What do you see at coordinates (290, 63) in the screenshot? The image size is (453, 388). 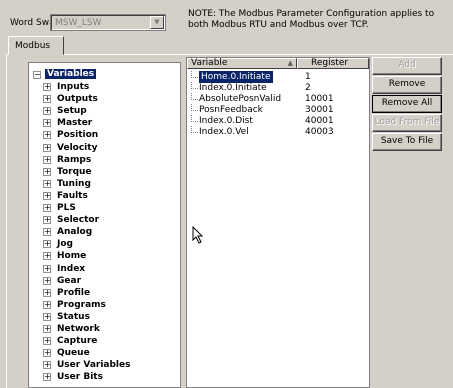 I see `sort-icon: ▲` at bounding box center [290, 63].